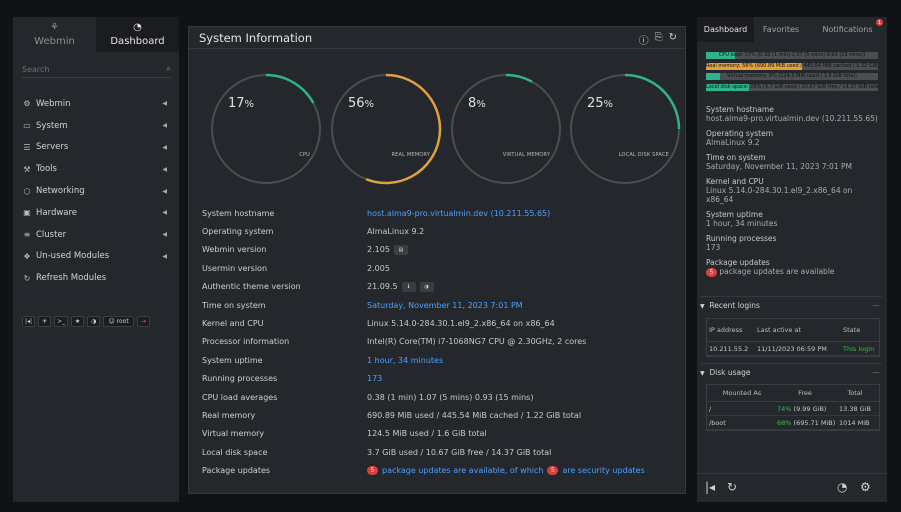 This screenshot has width=901, height=512. Describe the element at coordinates (725, 29) in the screenshot. I see `tab-dashboard: Dashboard` at that location.